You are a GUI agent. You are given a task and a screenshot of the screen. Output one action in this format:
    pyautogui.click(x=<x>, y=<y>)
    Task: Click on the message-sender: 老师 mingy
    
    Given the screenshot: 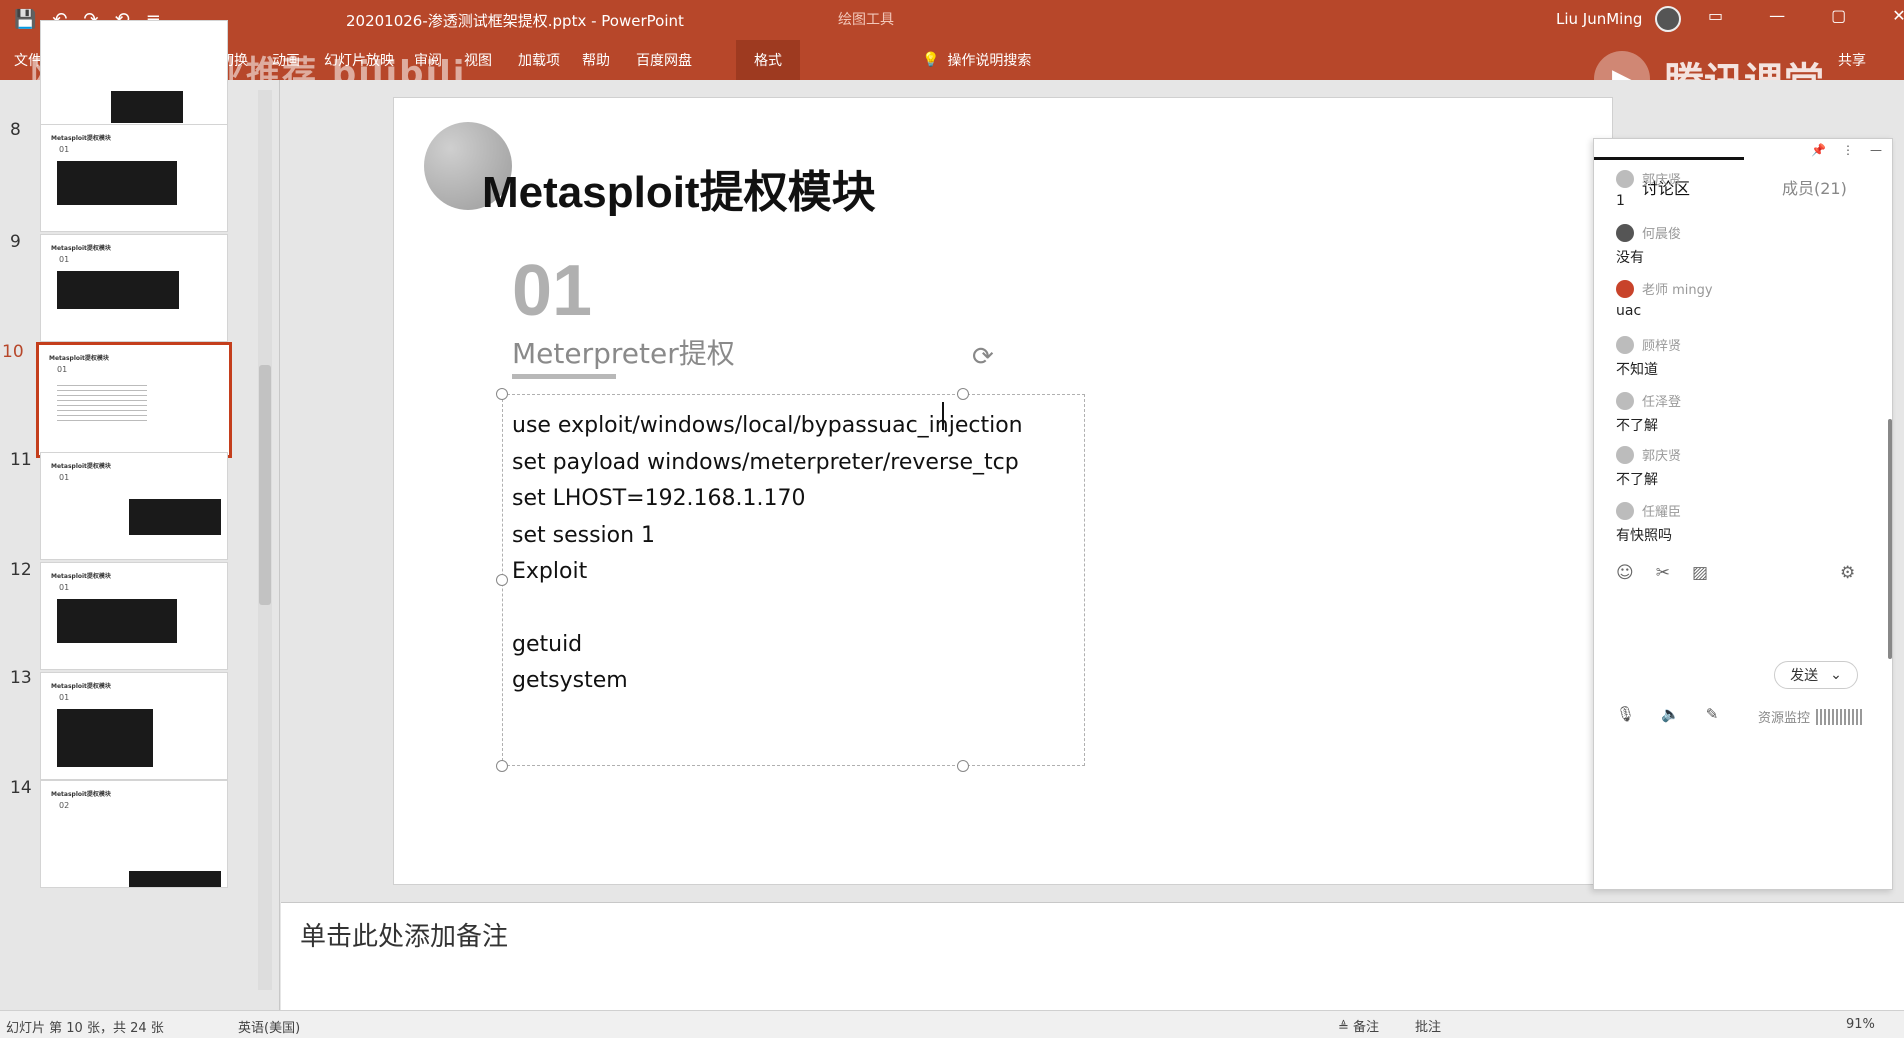 What is the action you would take?
    pyautogui.click(x=1664, y=288)
    